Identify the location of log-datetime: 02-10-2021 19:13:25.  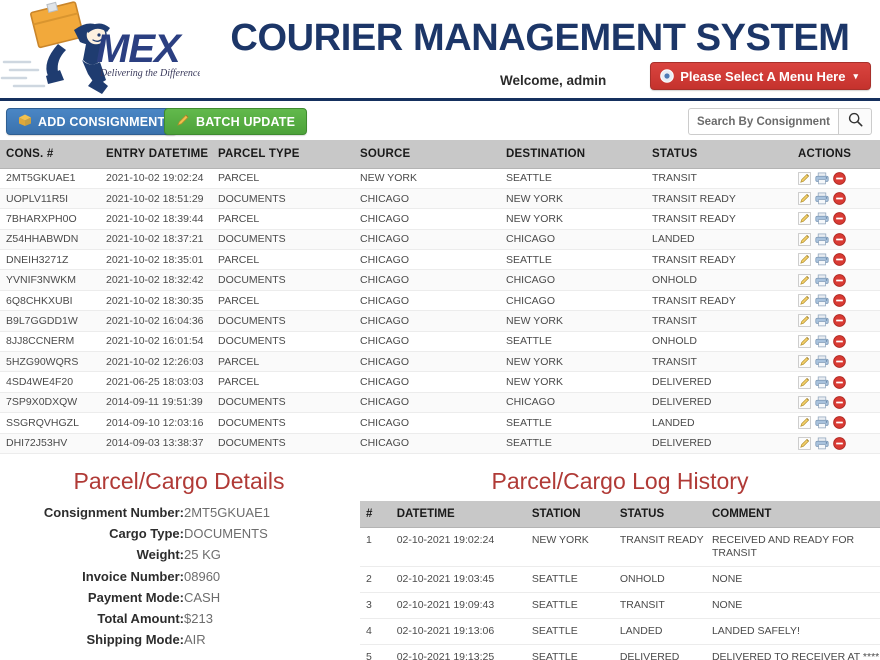
(458, 652).